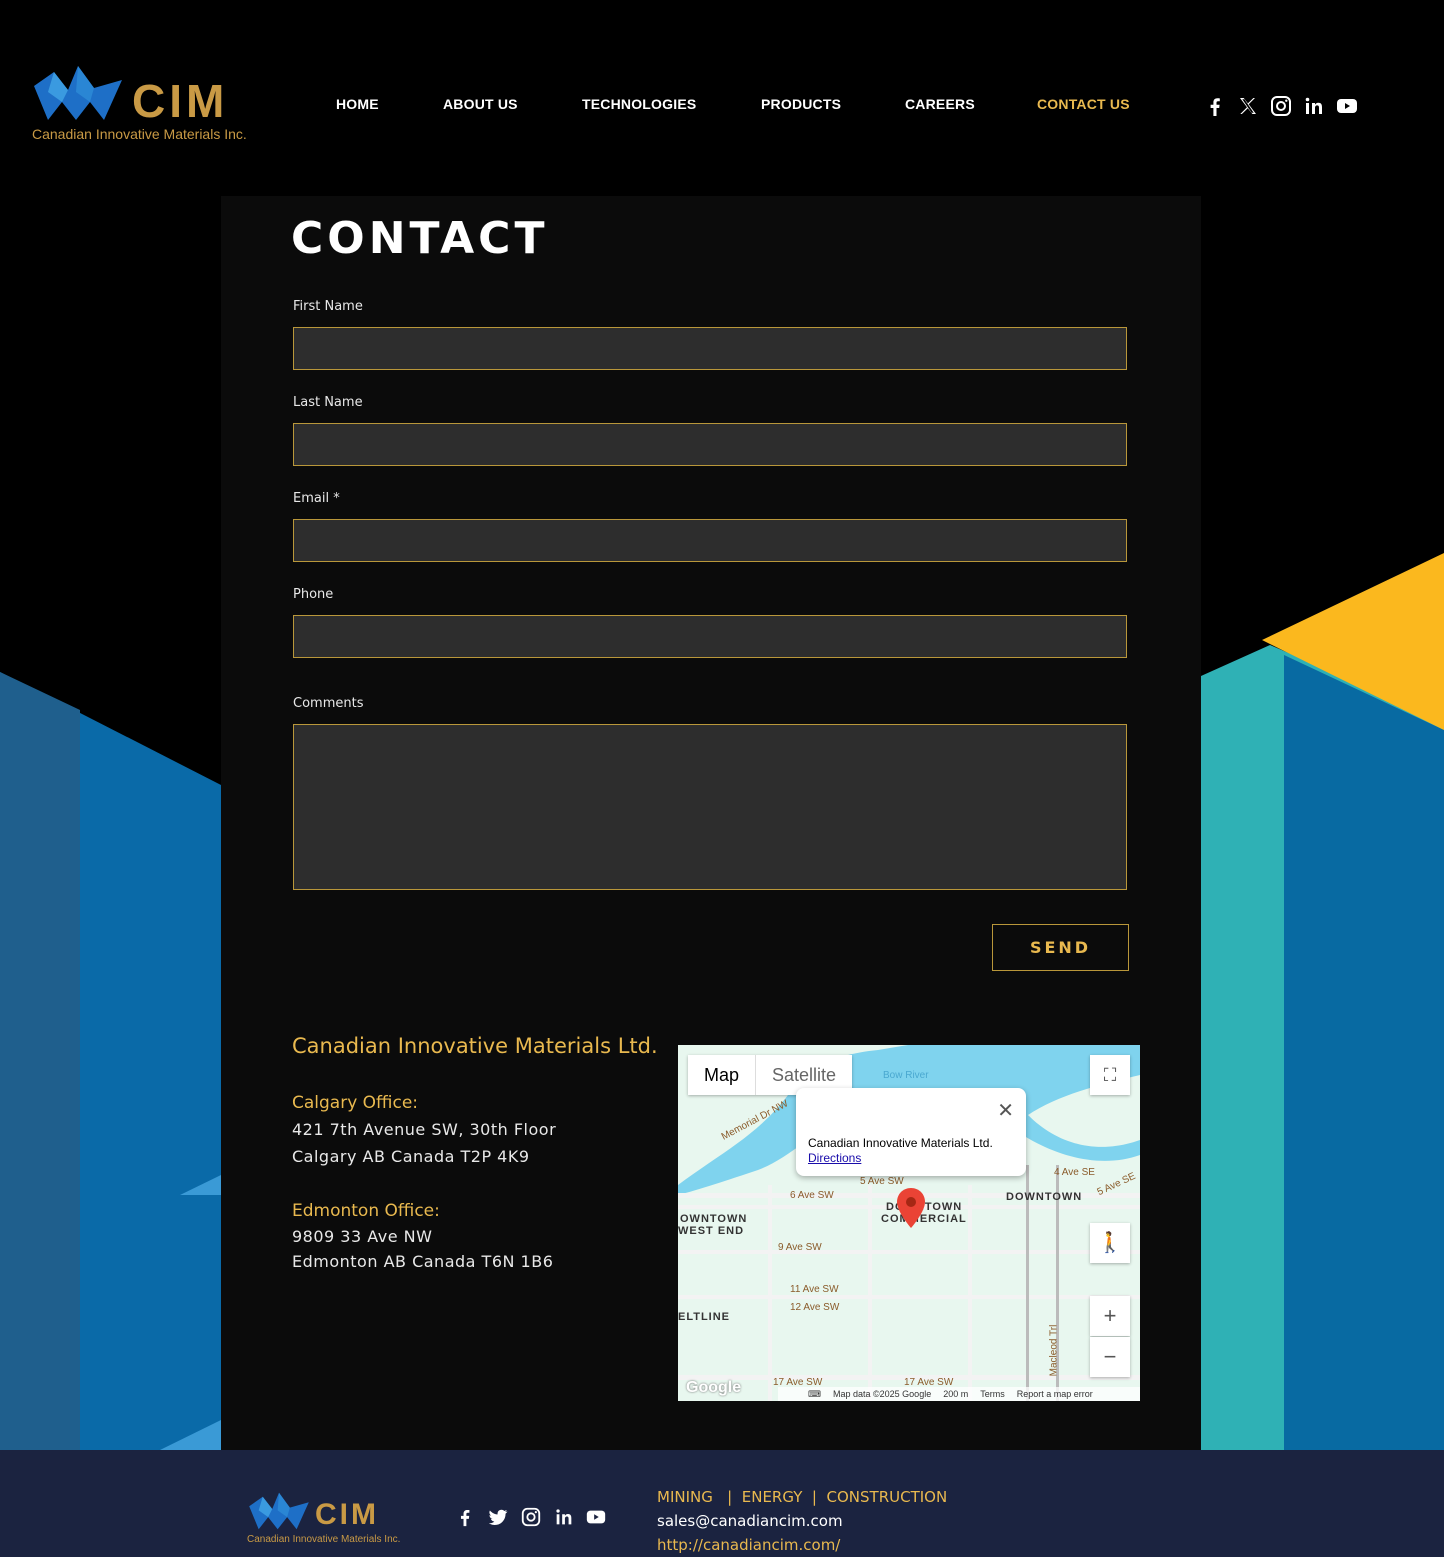 This screenshot has width=1444, height=1557. What do you see at coordinates (78, 93) in the screenshot?
I see `logo-emblem-icon` at bounding box center [78, 93].